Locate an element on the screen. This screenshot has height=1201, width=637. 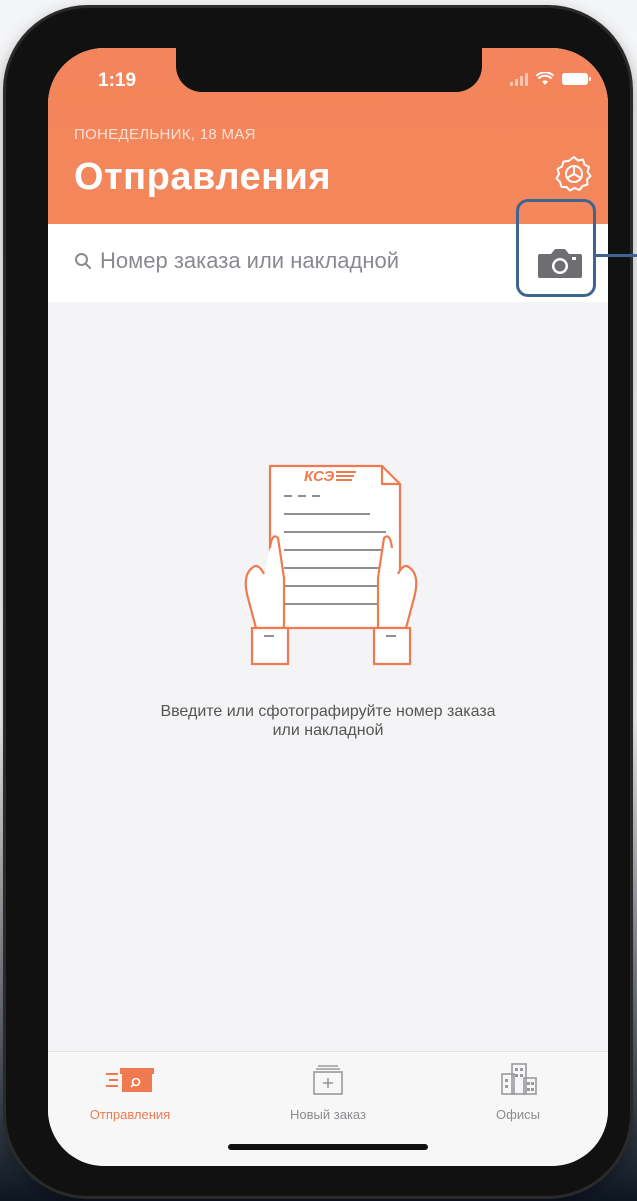
notch is located at coordinates (329, 70).